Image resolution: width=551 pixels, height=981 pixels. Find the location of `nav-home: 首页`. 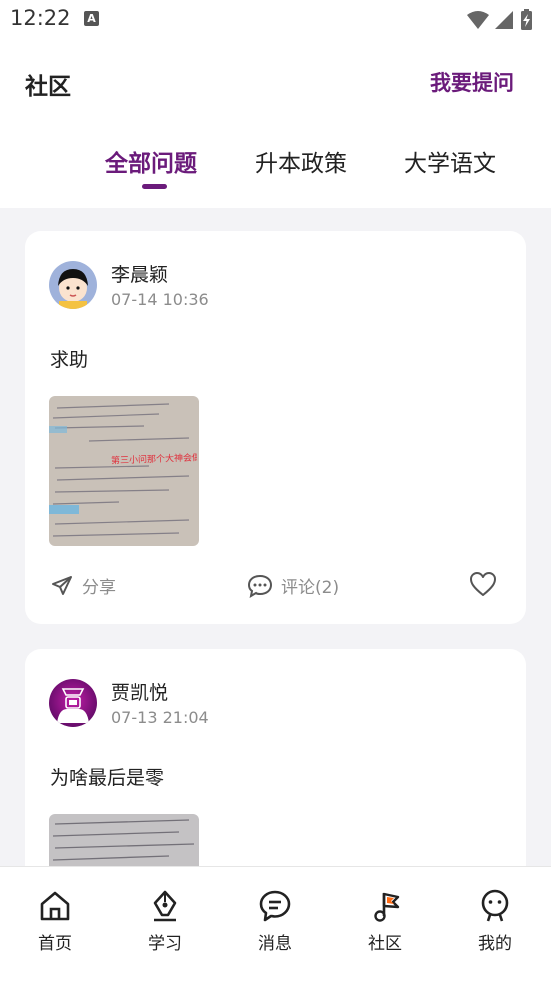

nav-home: 首页 is located at coordinates (55, 921).